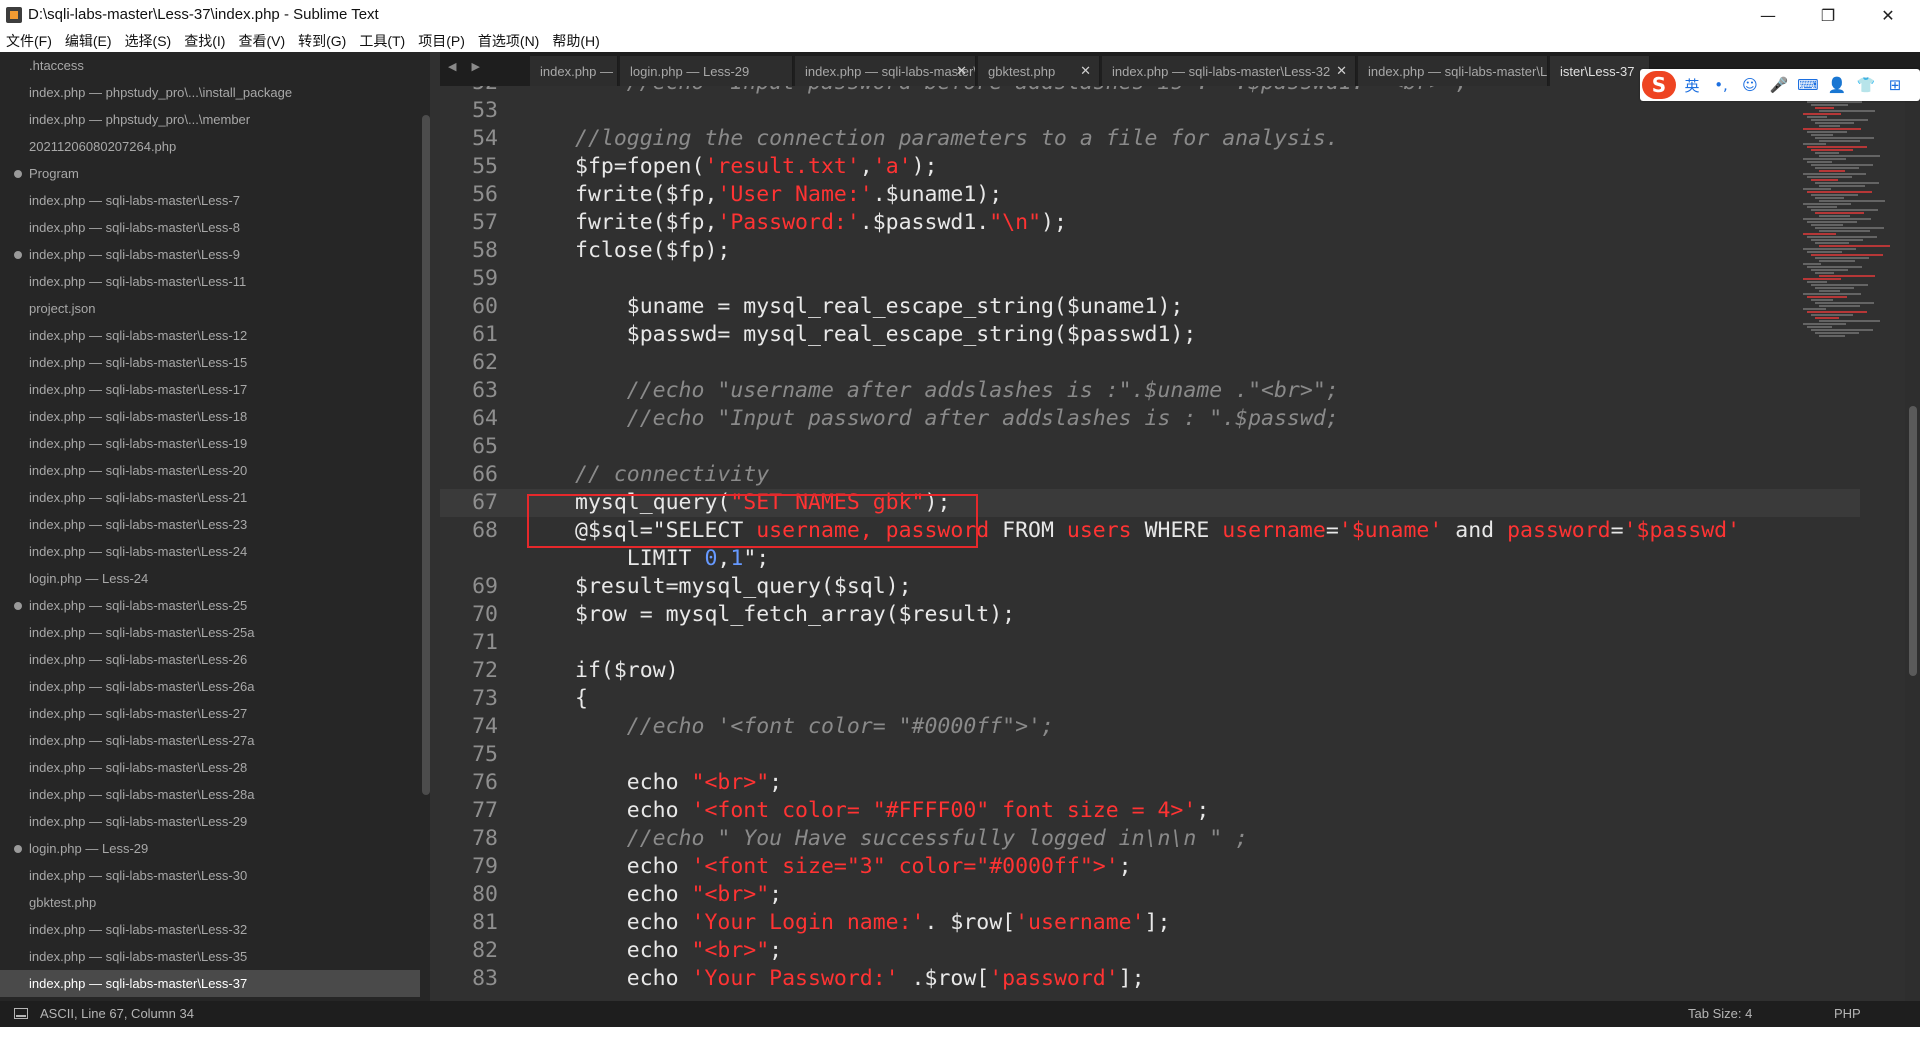 The height and width of the screenshot is (1039, 1920). Describe the element at coordinates (210, 551) in the screenshot. I see `sidebar-file-item: index.php — sqli-labs-master\Less-24` at that location.